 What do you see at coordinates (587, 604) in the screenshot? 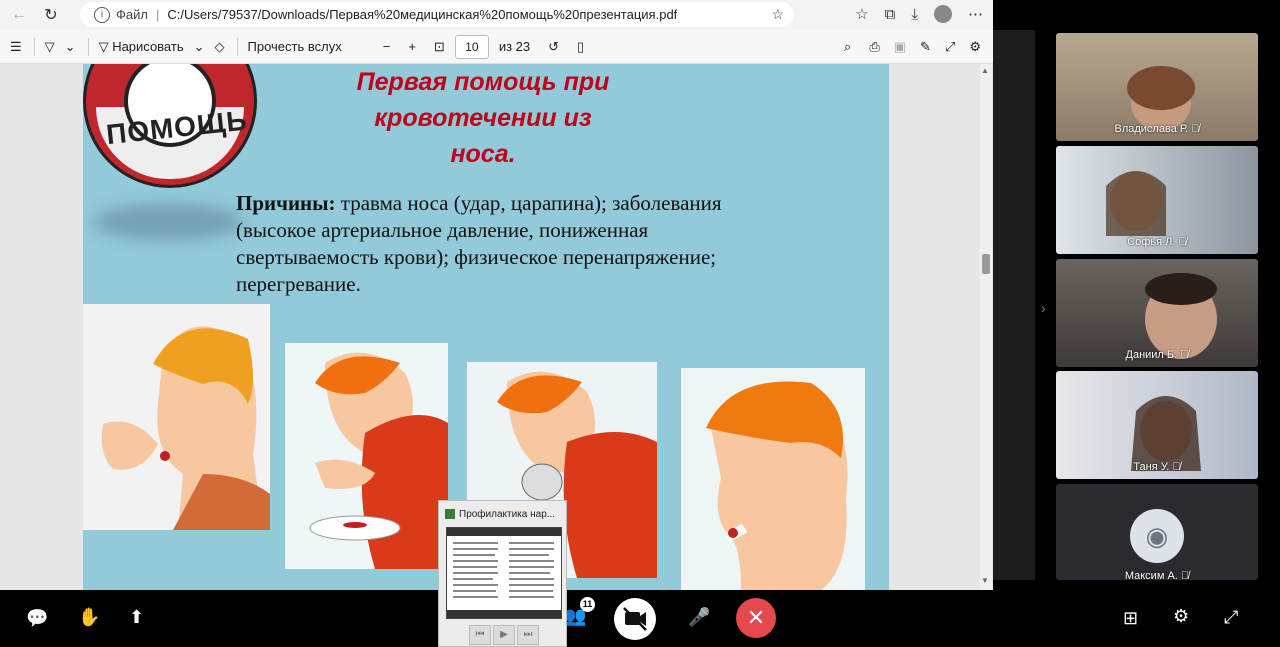
I see `participant-count-badge: 11` at bounding box center [587, 604].